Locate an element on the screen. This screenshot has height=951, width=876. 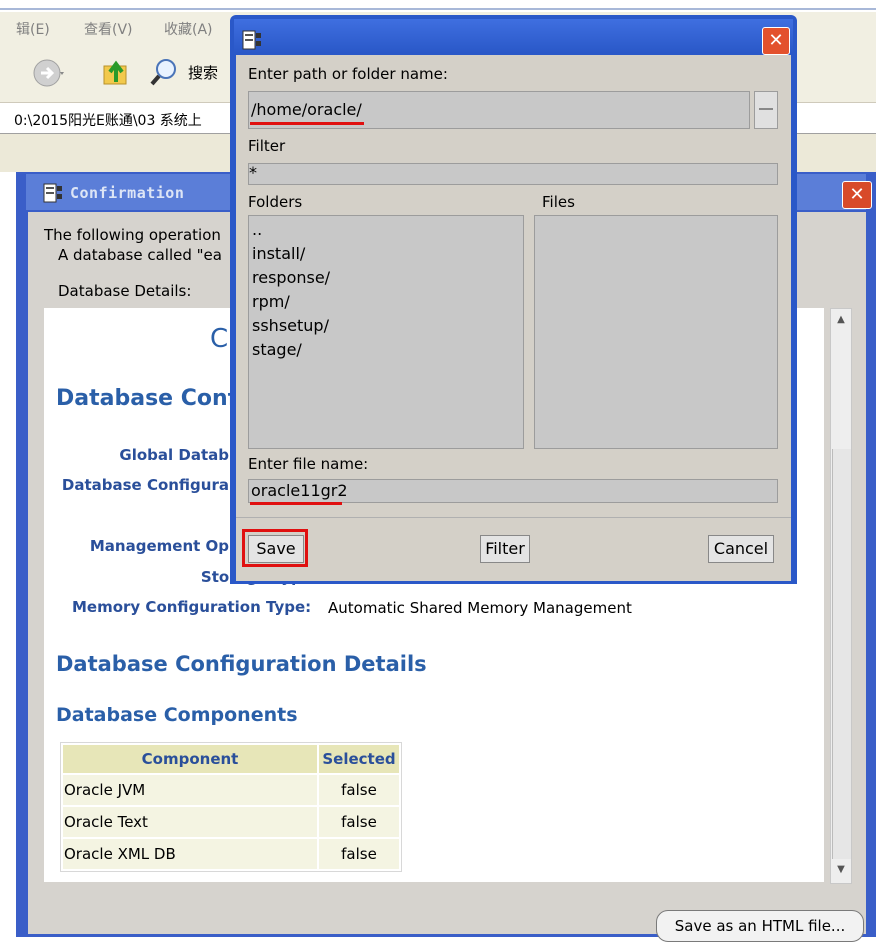
table-row: Oracle Text false is located at coordinates (231, 822).